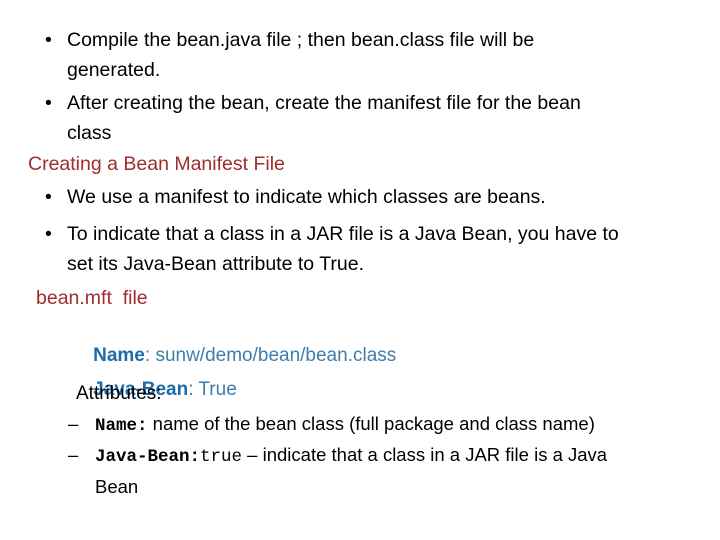  I want to click on bullet-compile-line2: generated., so click(114, 70).